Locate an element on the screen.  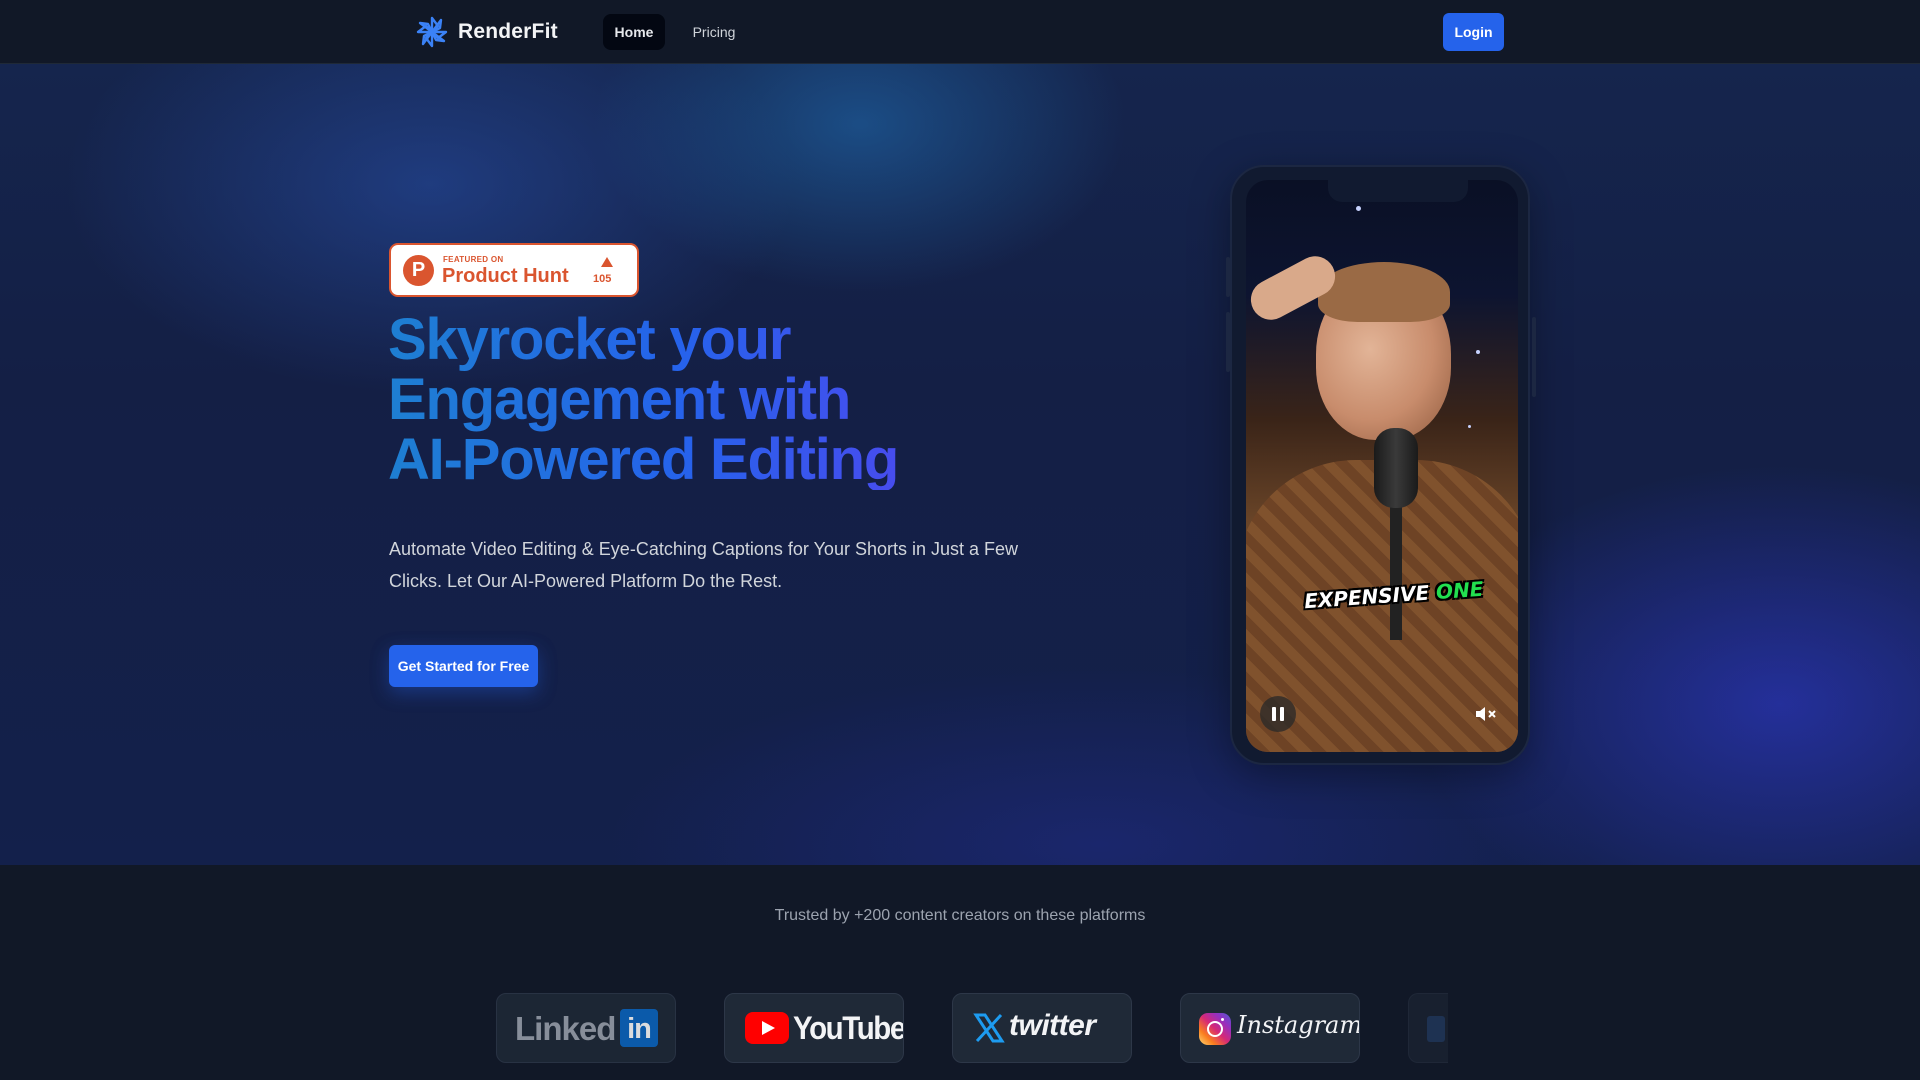
brand-logo-link: RenderFit is located at coordinates (486, 32).